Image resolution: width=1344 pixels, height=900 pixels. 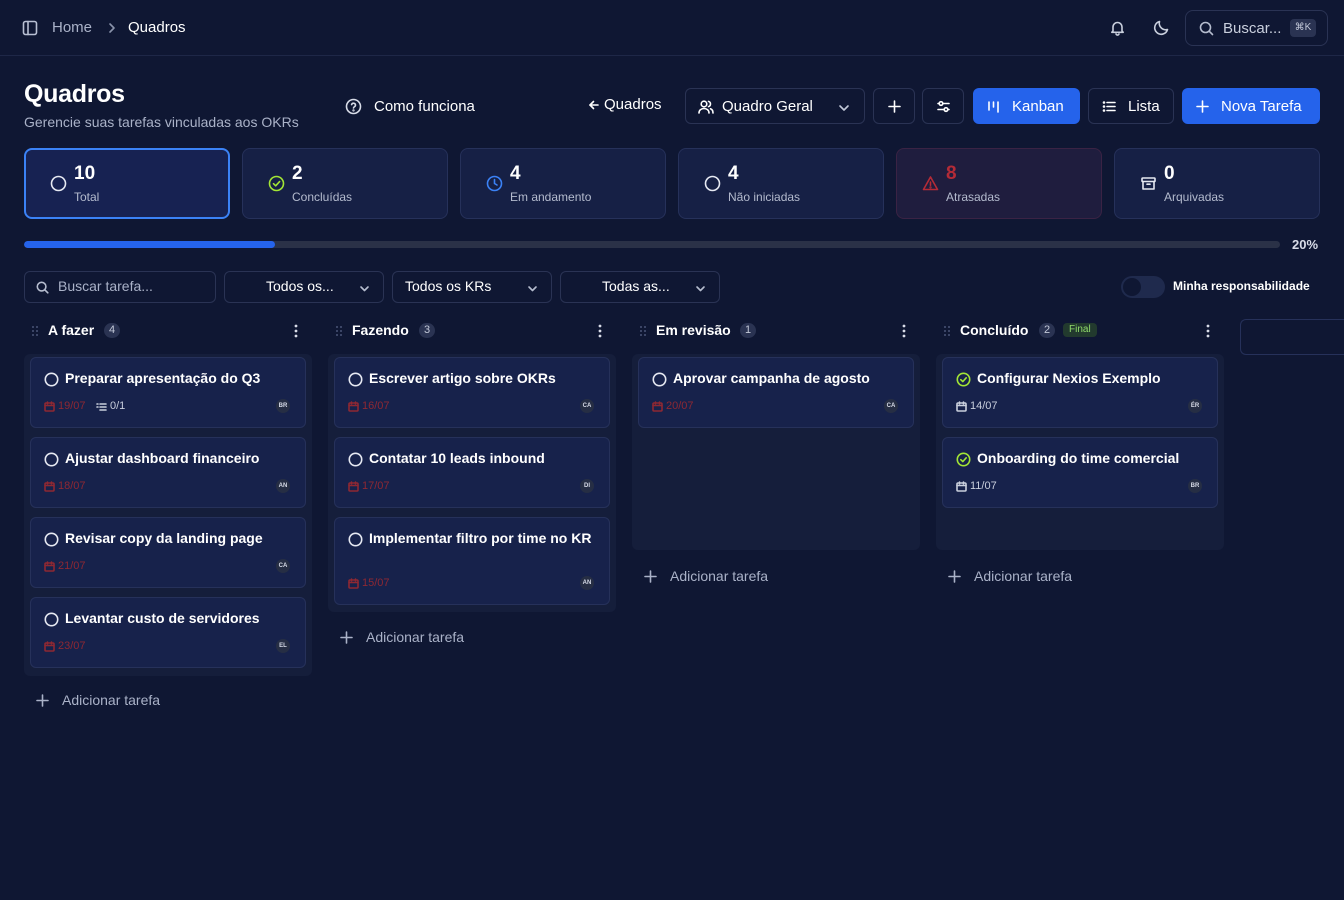 I want to click on stat-label: Total, so click(x=87, y=197).